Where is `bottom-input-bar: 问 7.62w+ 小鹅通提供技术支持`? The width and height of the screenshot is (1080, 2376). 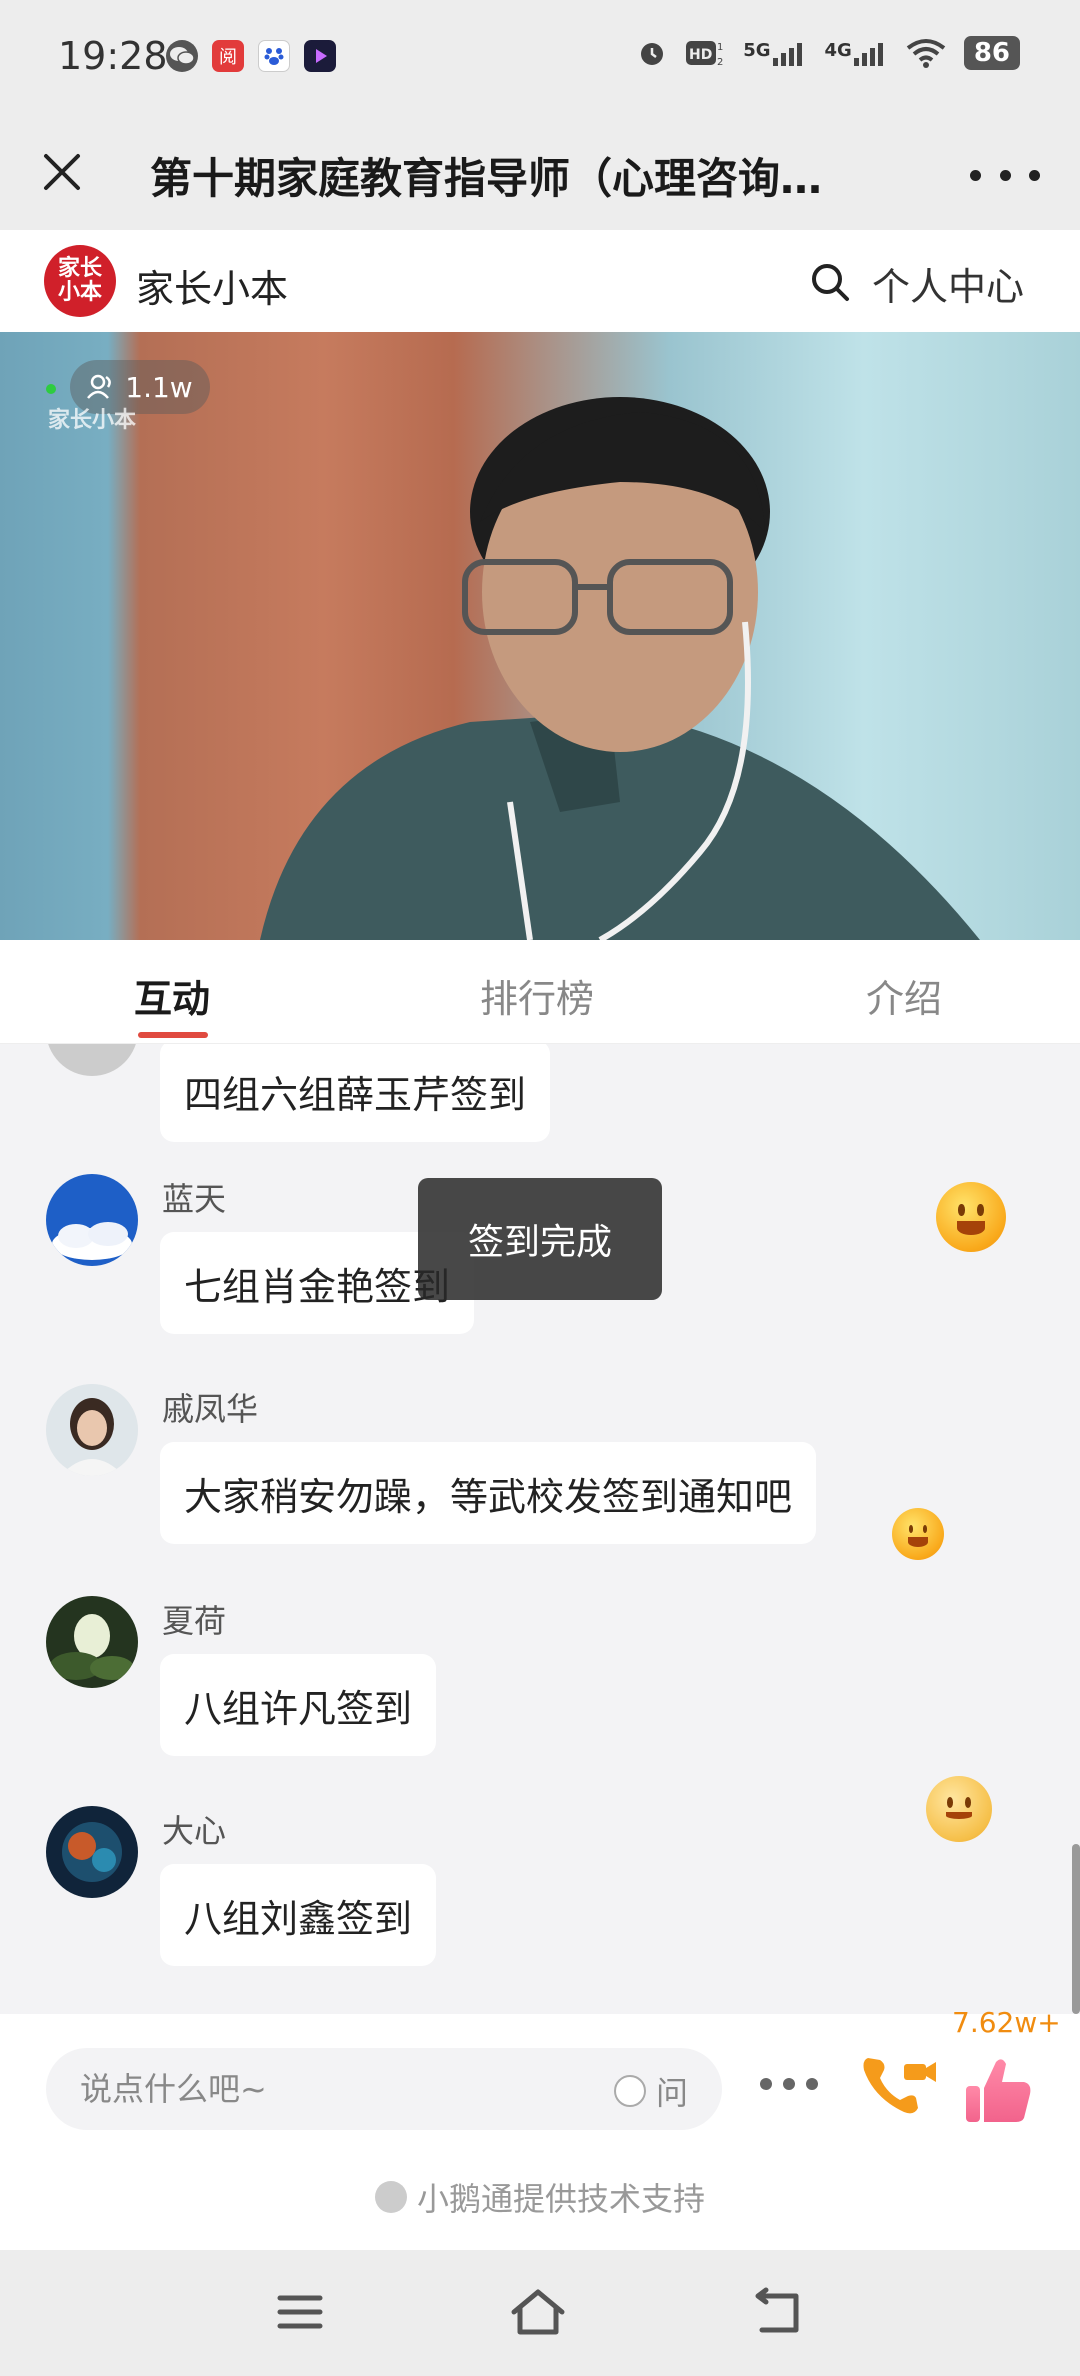
bottom-input-bar: 问 7.62w+ 小鹅通提供技术支持 is located at coordinates (540, 2128).